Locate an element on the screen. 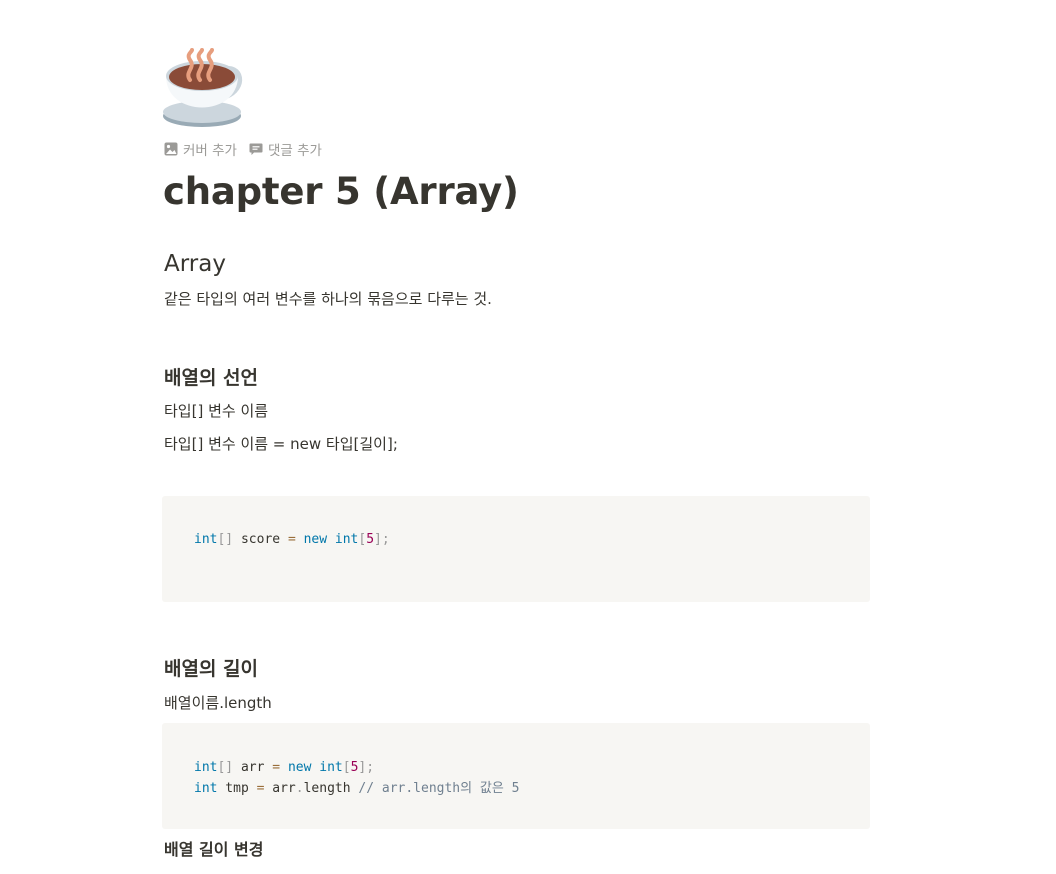 This screenshot has height=874, width=1056. heading-array: Array is located at coordinates (195, 264).